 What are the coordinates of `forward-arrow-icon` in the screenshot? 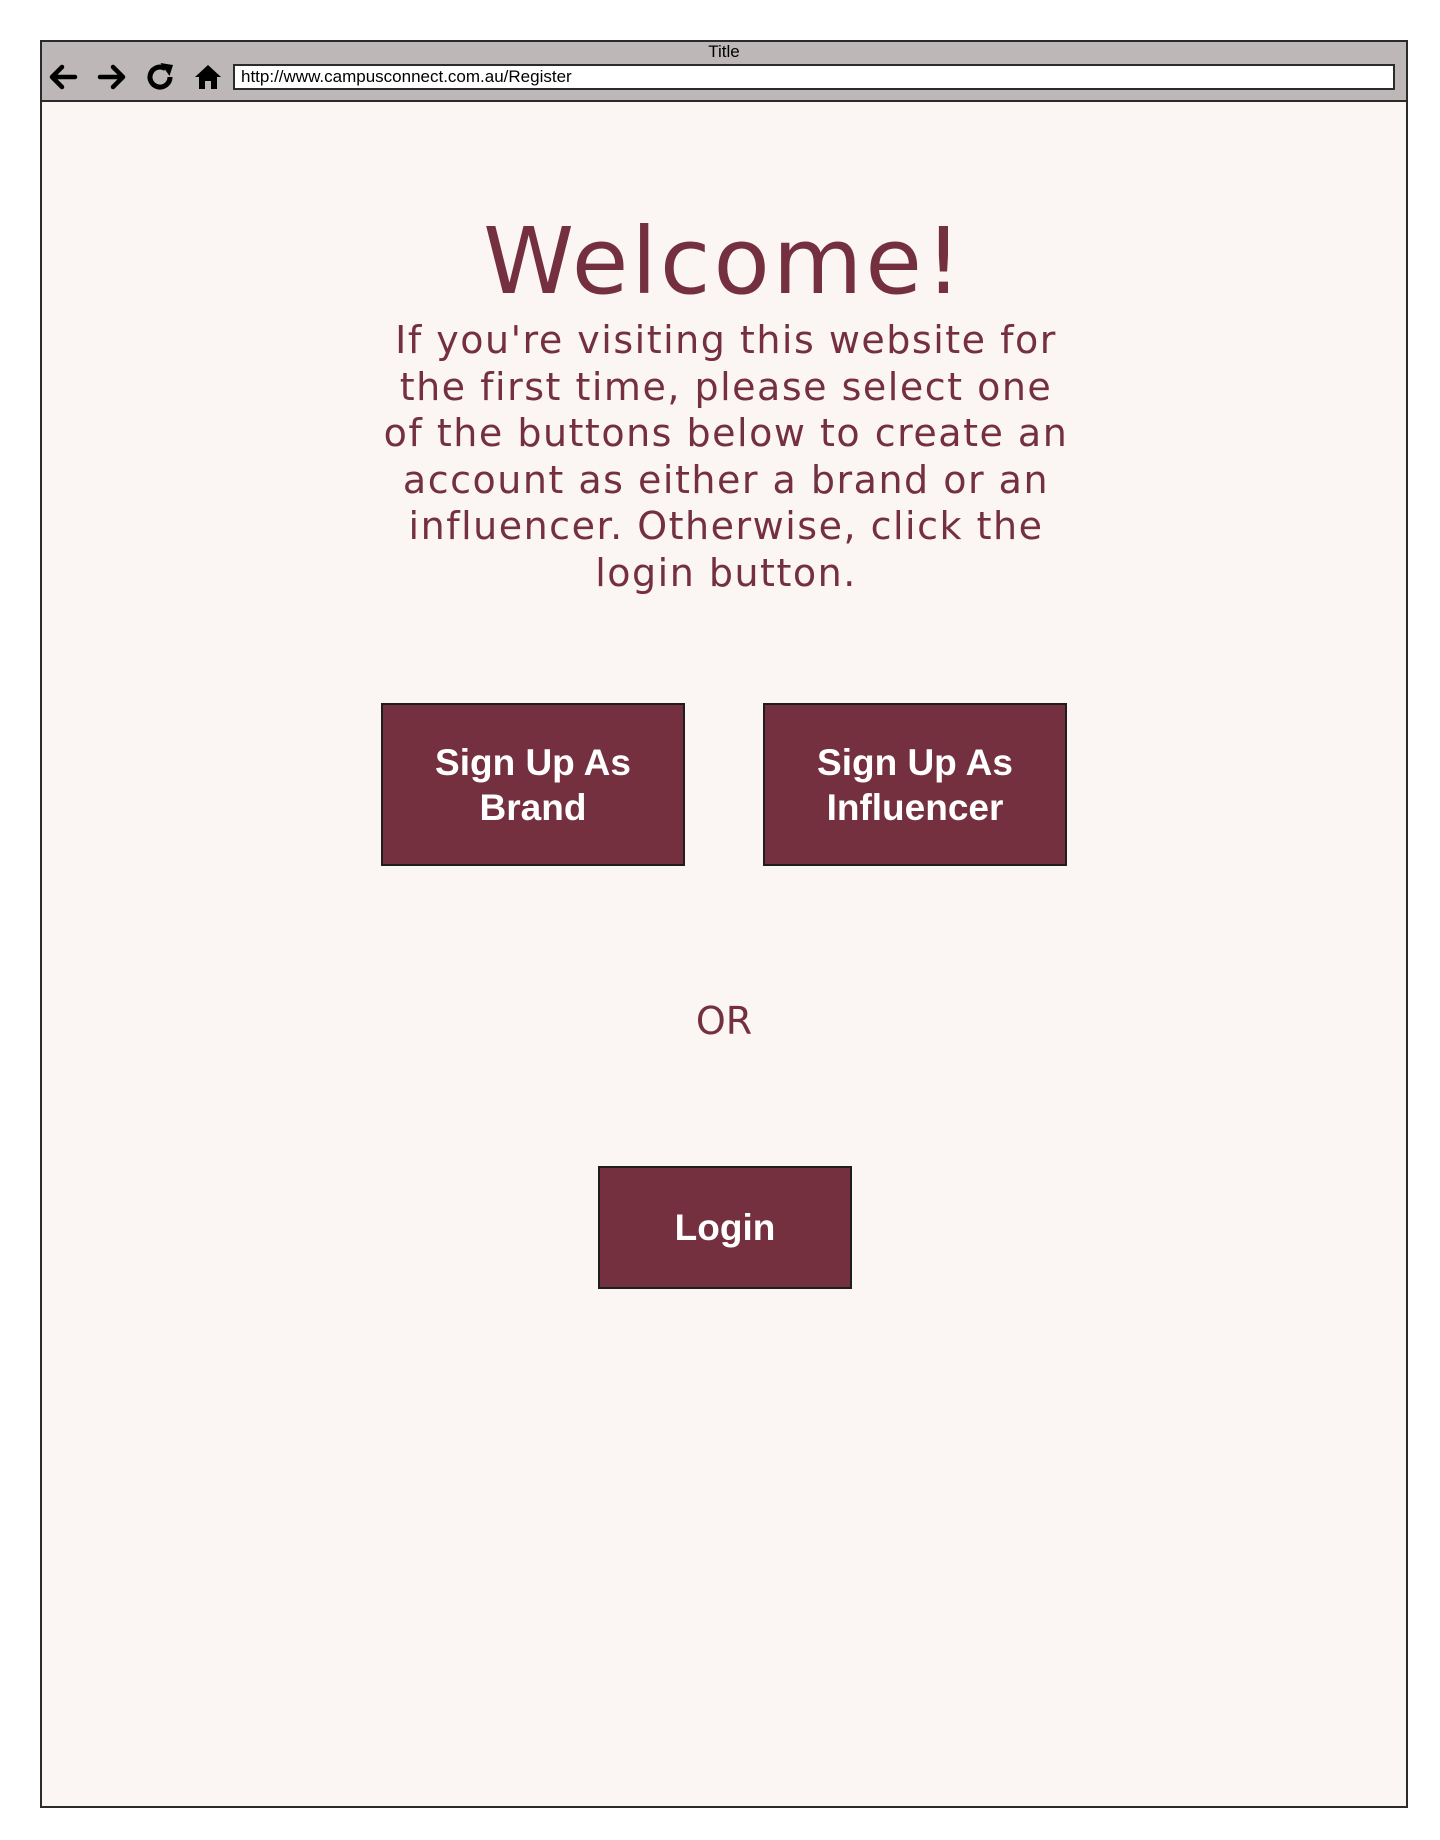 It's located at (112, 77).